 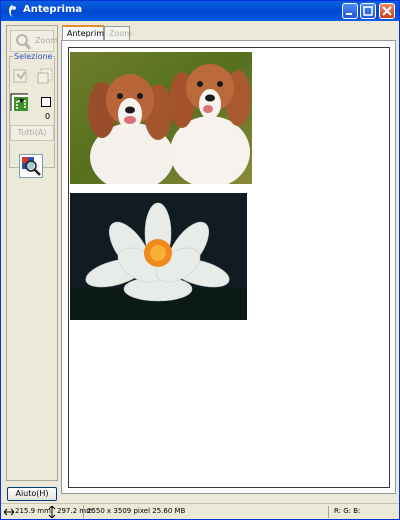 What do you see at coordinates (52, 512) in the screenshot?
I see `height-arrow-icon` at bounding box center [52, 512].